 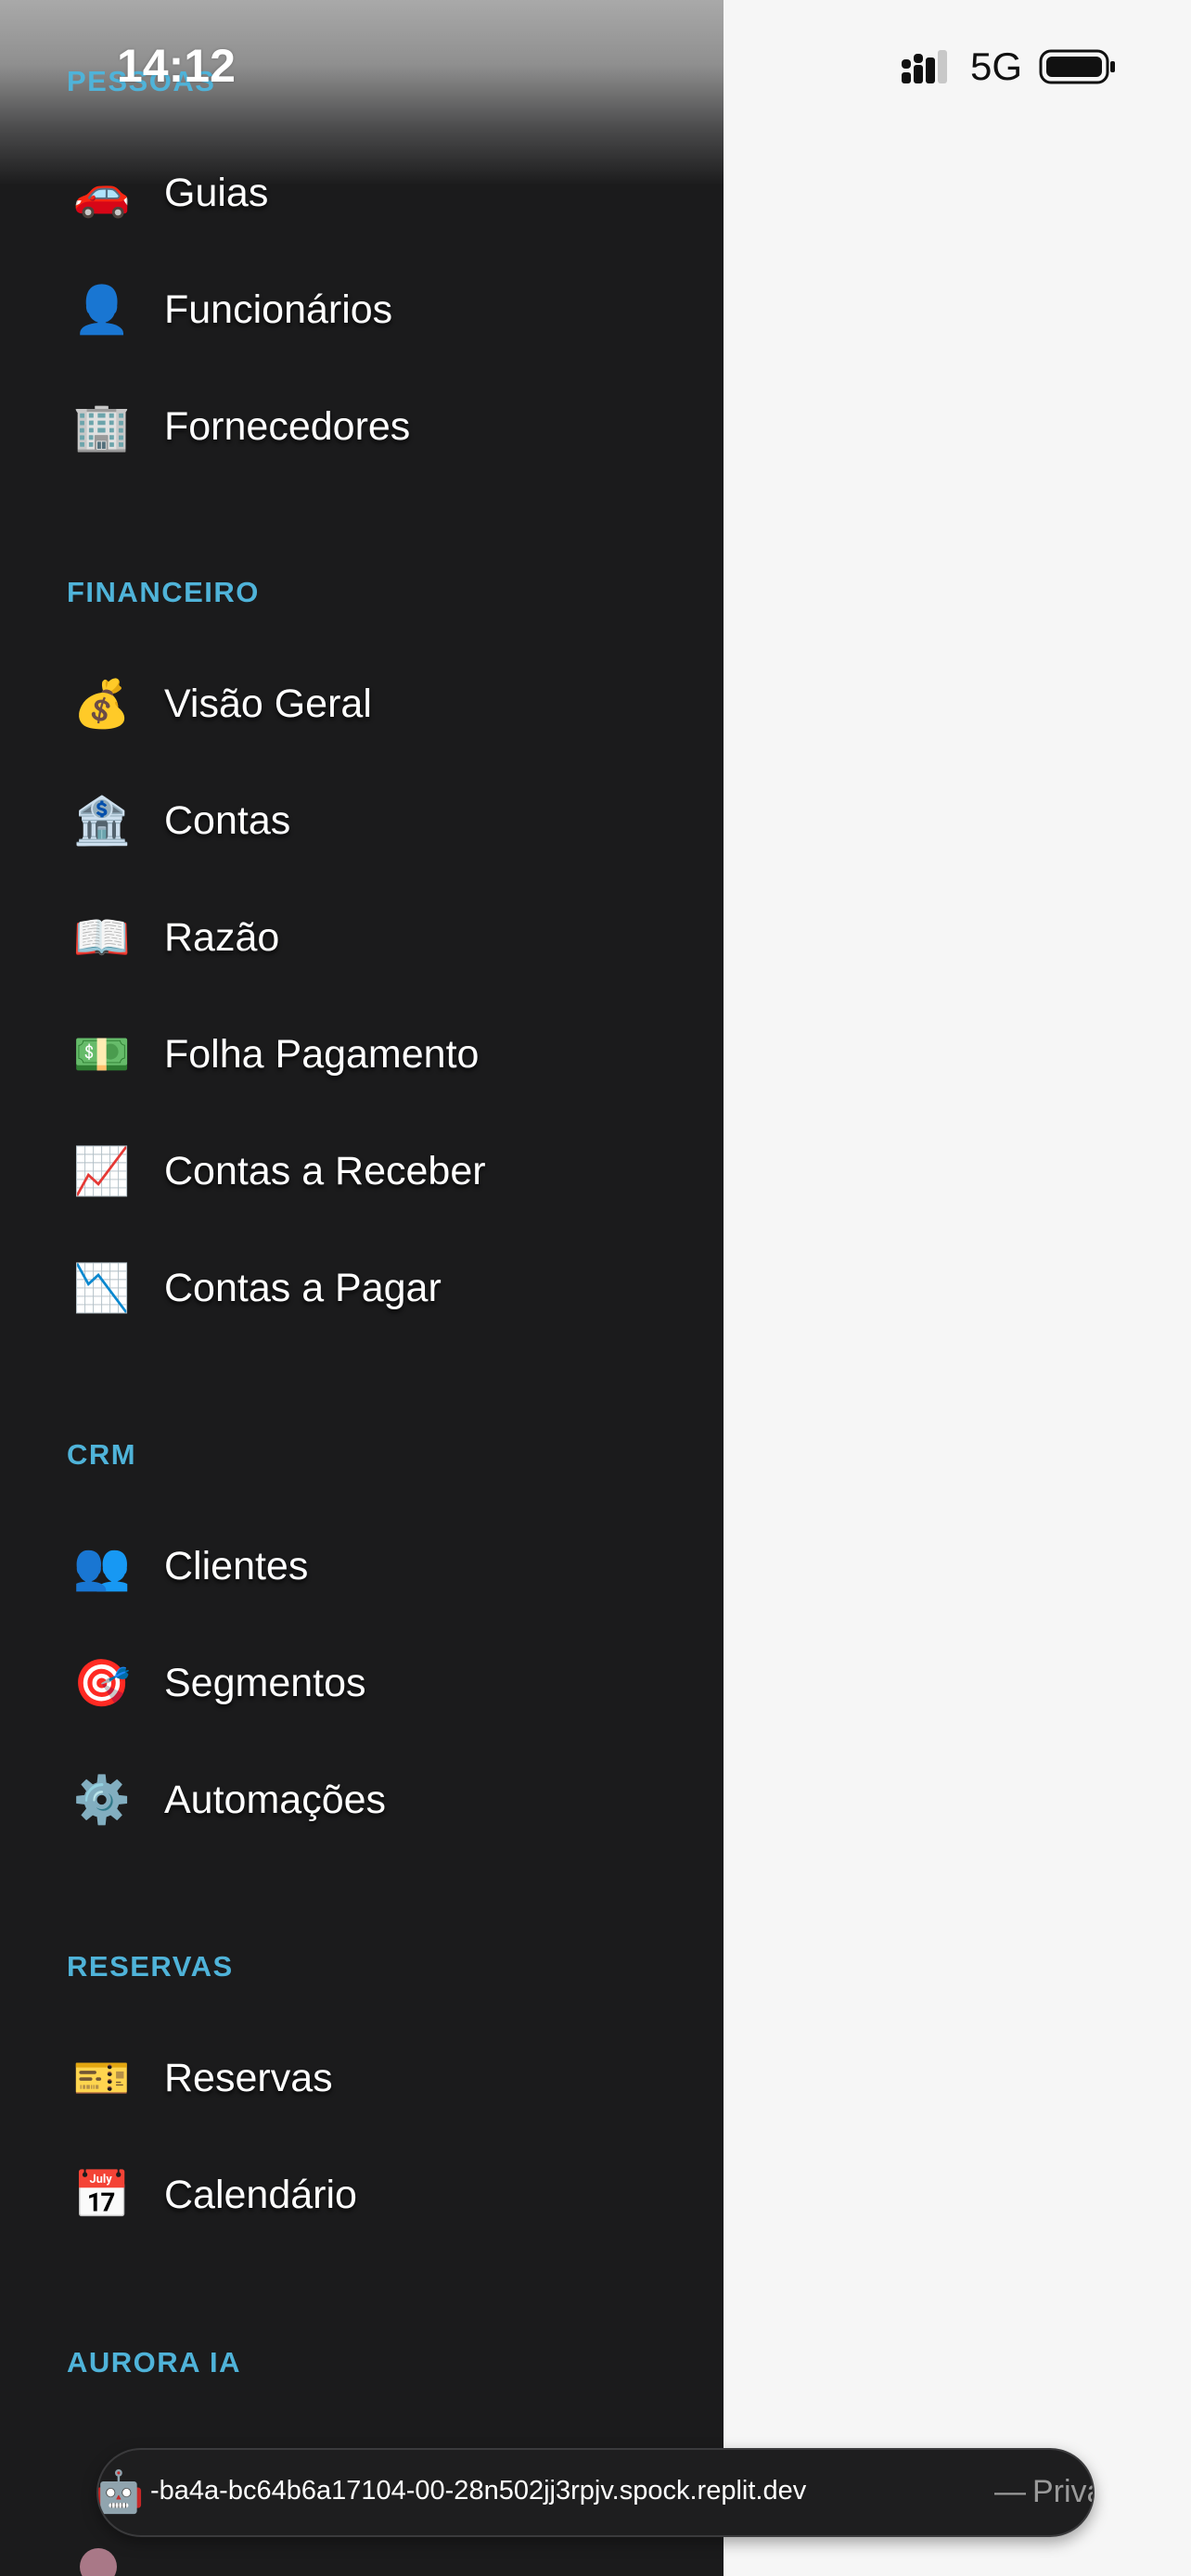 I want to click on menu-item-contas: 🏦 Contas, so click(x=362, y=821).